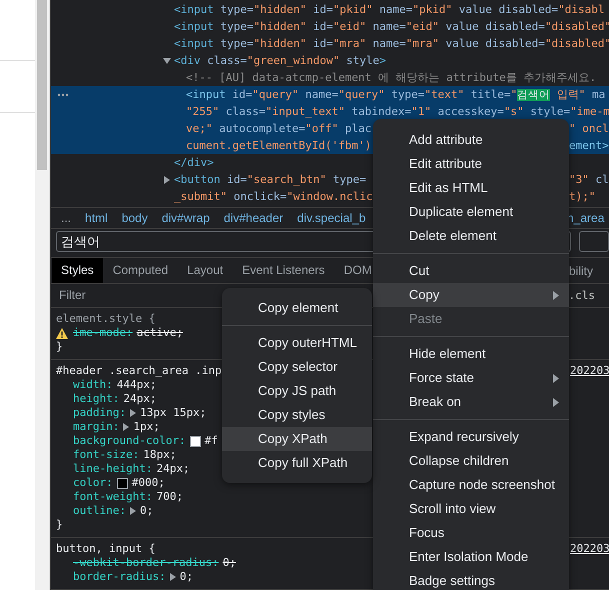 The height and width of the screenshot is (590, 609). Describe the element at coordinates (297, 308) in the screenshot. I see `menu-item: Copy element` at that location.